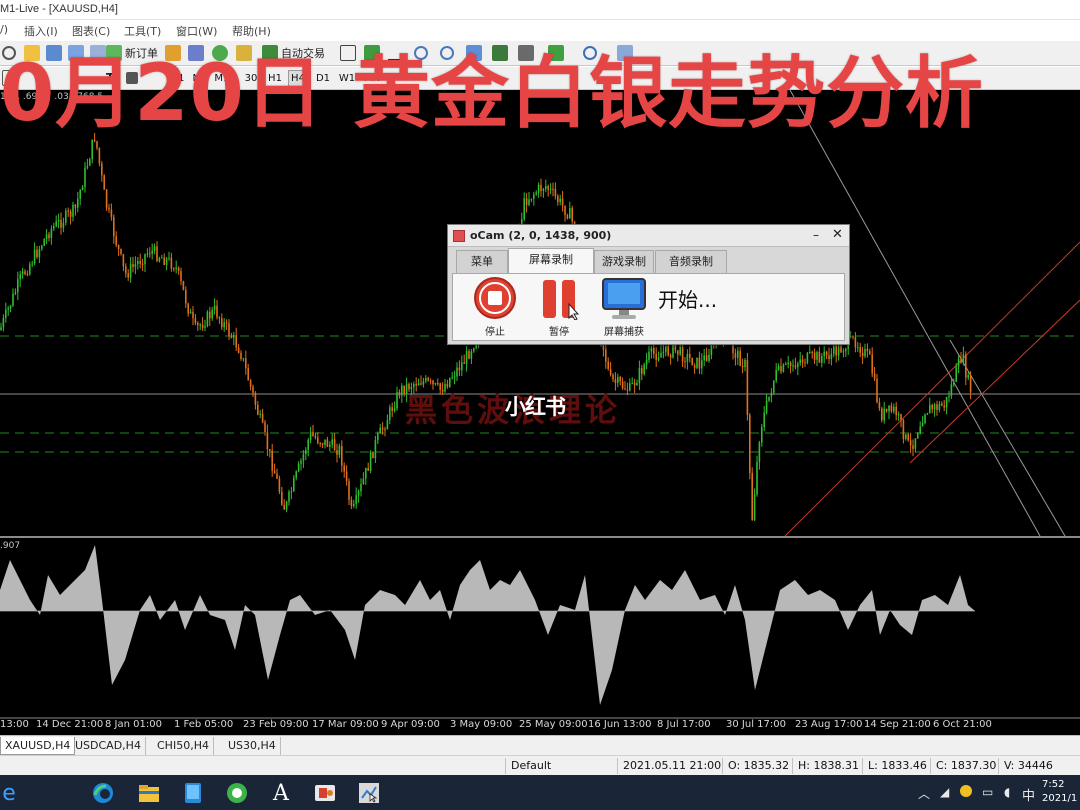  What do you see at coordinates (837, 234) in the screenshot?
I see `close-icon: ✕` at bounding box center [837, 234].